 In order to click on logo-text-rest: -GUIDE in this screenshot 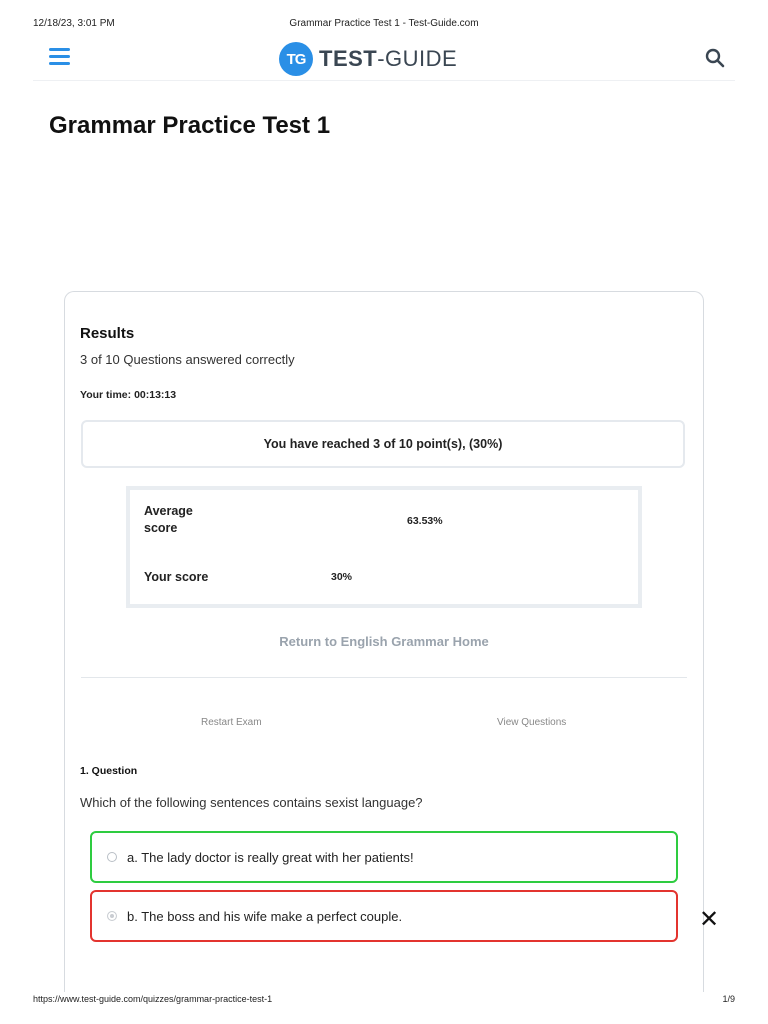, I will do `click(417, 58)`.